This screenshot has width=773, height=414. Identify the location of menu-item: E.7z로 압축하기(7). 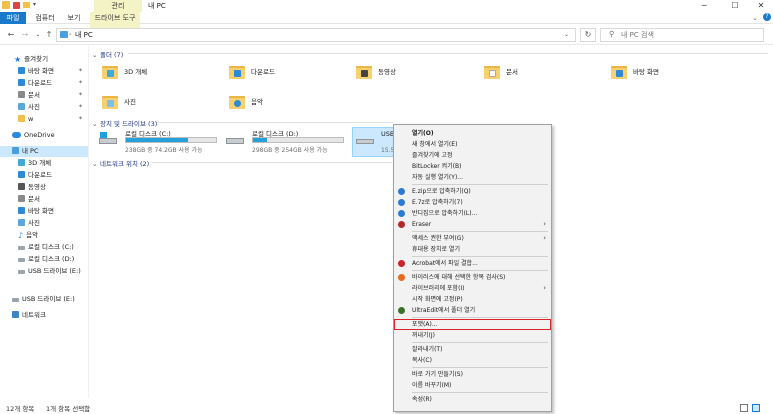
(472, 202).